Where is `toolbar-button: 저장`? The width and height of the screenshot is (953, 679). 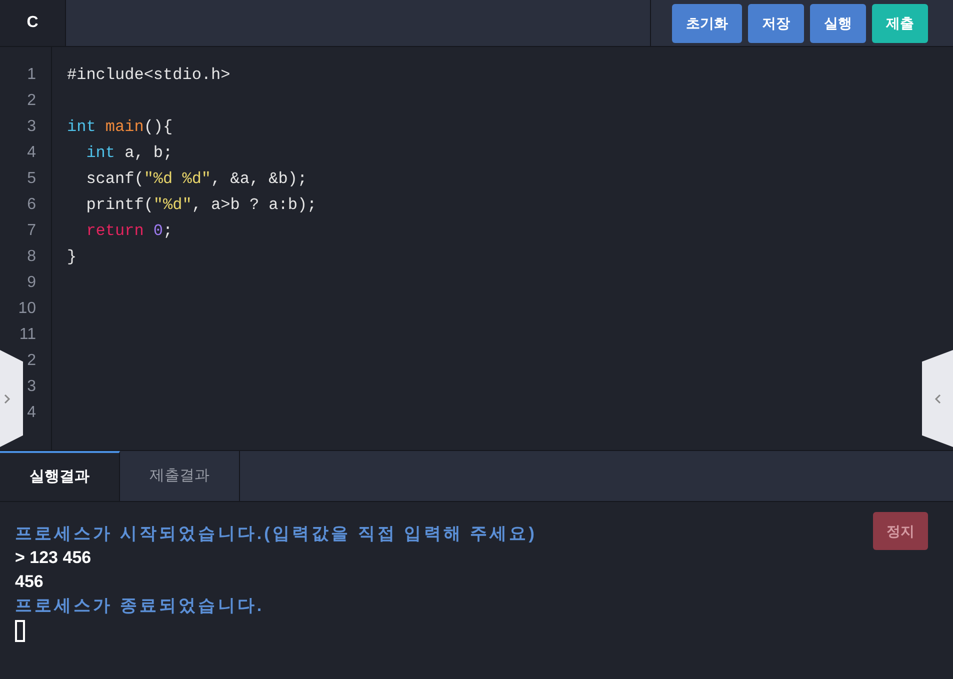 toolbar-button: 저장 is located at coordinates (776, 23).